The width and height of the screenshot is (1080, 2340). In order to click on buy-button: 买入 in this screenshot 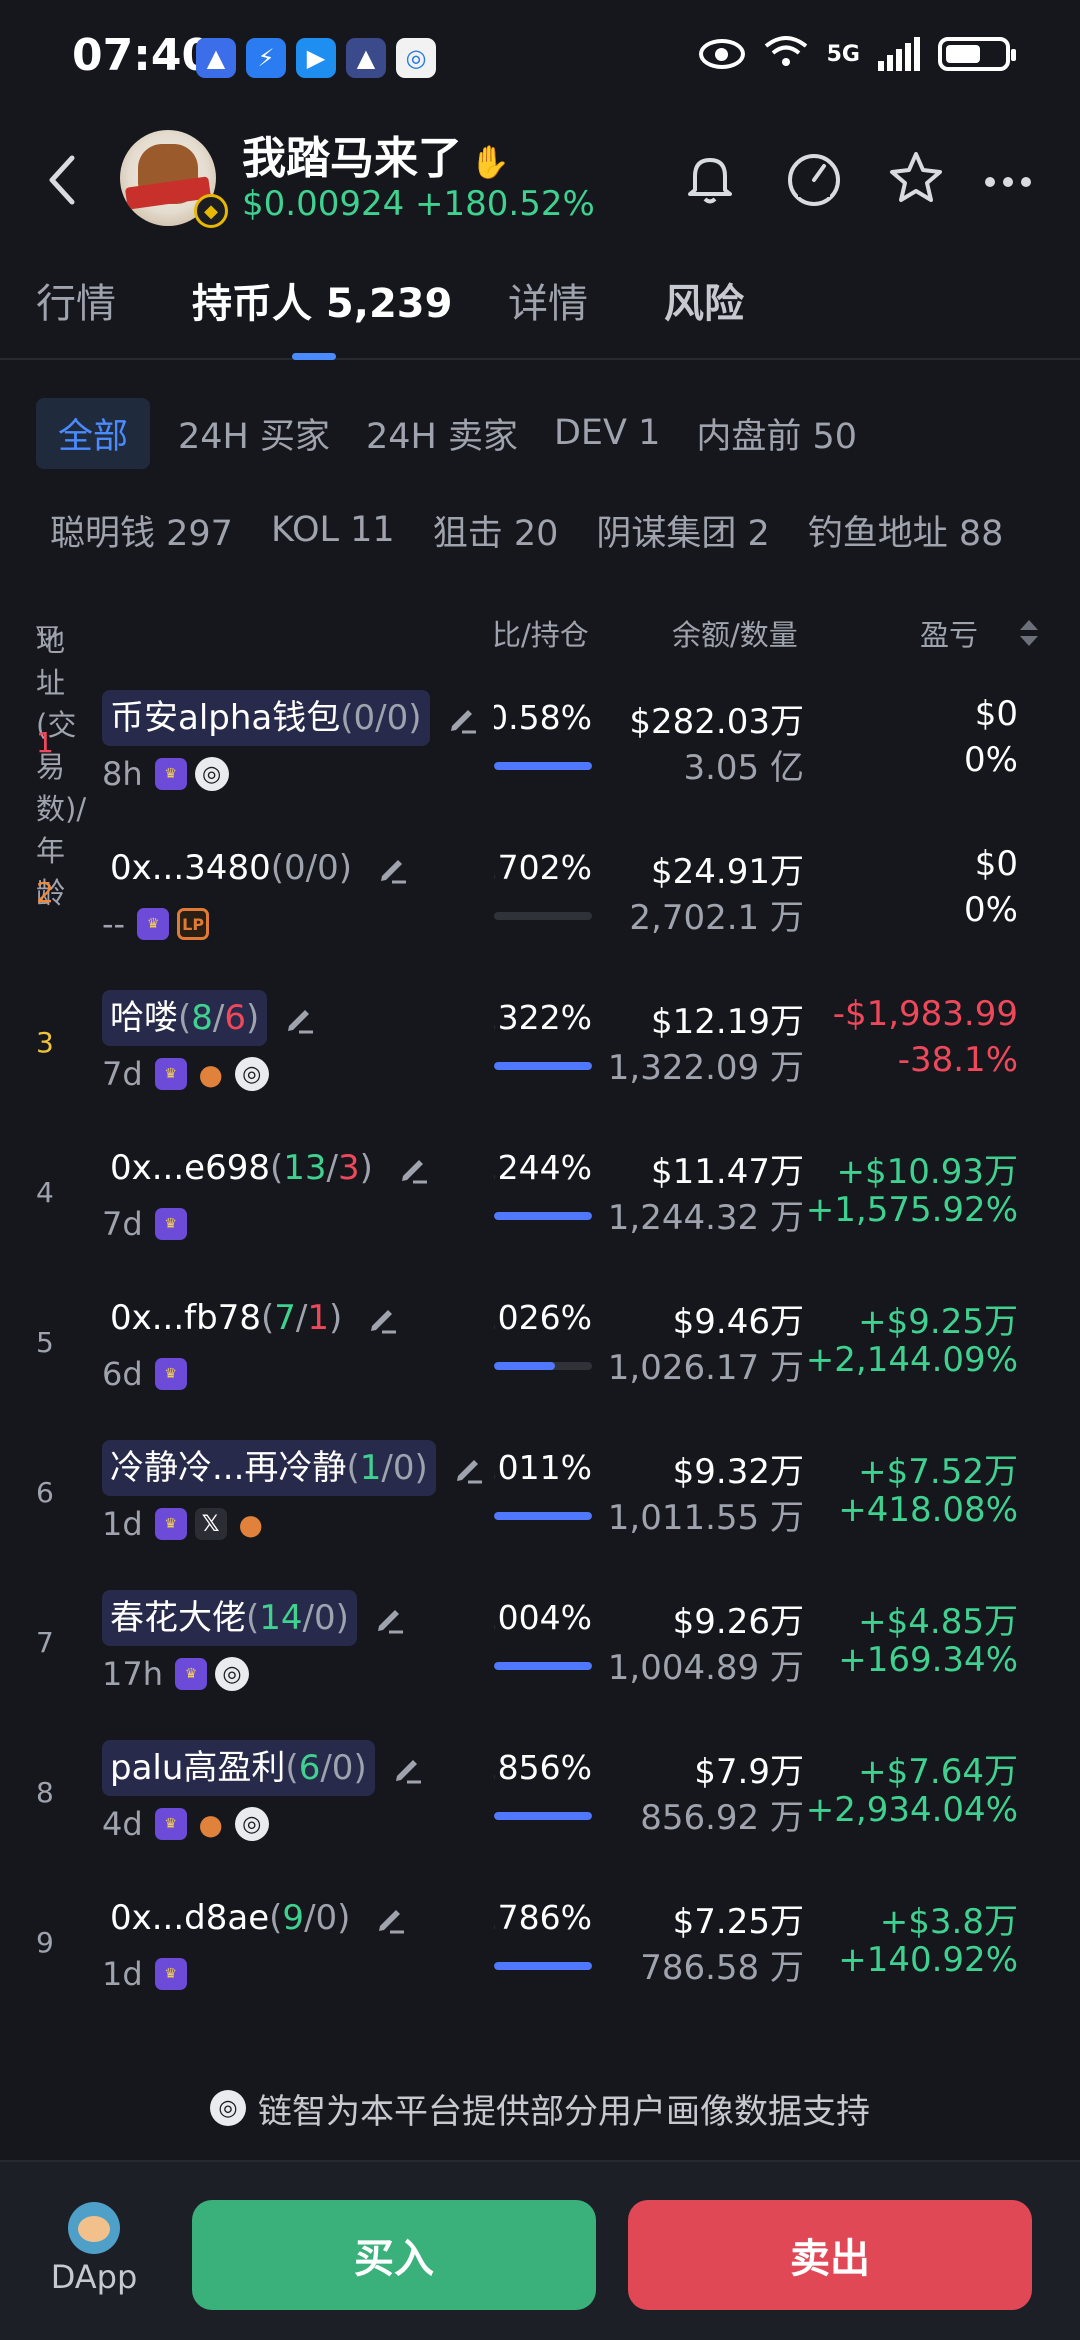, I will do `click(394, 2255)`.